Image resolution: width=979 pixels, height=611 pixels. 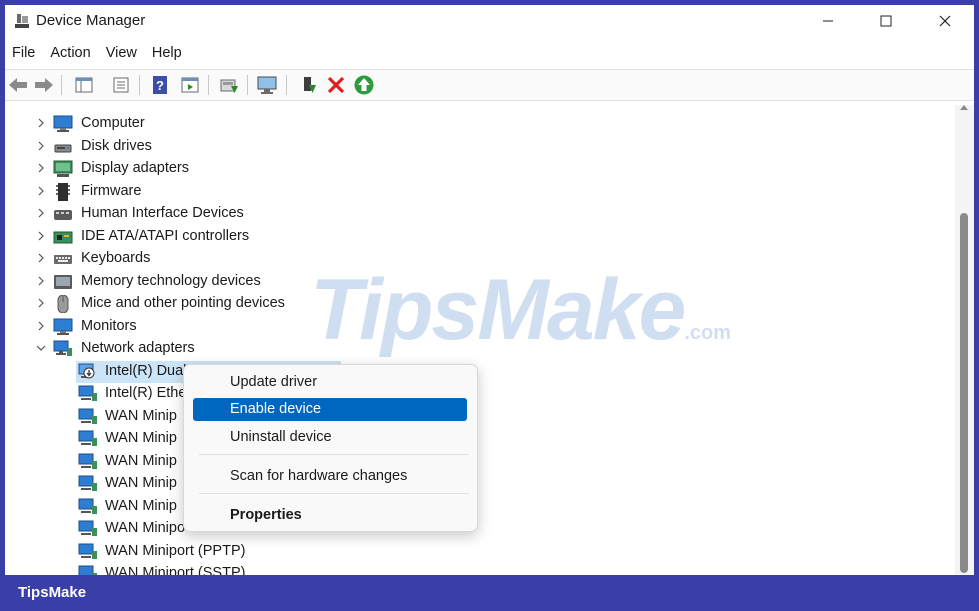 What do you see at coordinates (116, 146) in the screenshot?
I see `tree-label: Disk drives` at bounding box center [116, 146].